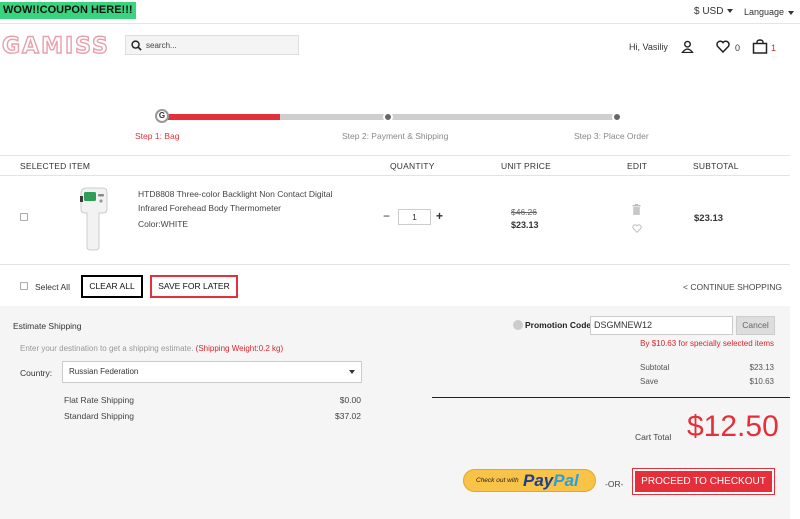  Describe the element at coordinates (36, 373) in the screenshot. I see `country-label: Country:` at that location.